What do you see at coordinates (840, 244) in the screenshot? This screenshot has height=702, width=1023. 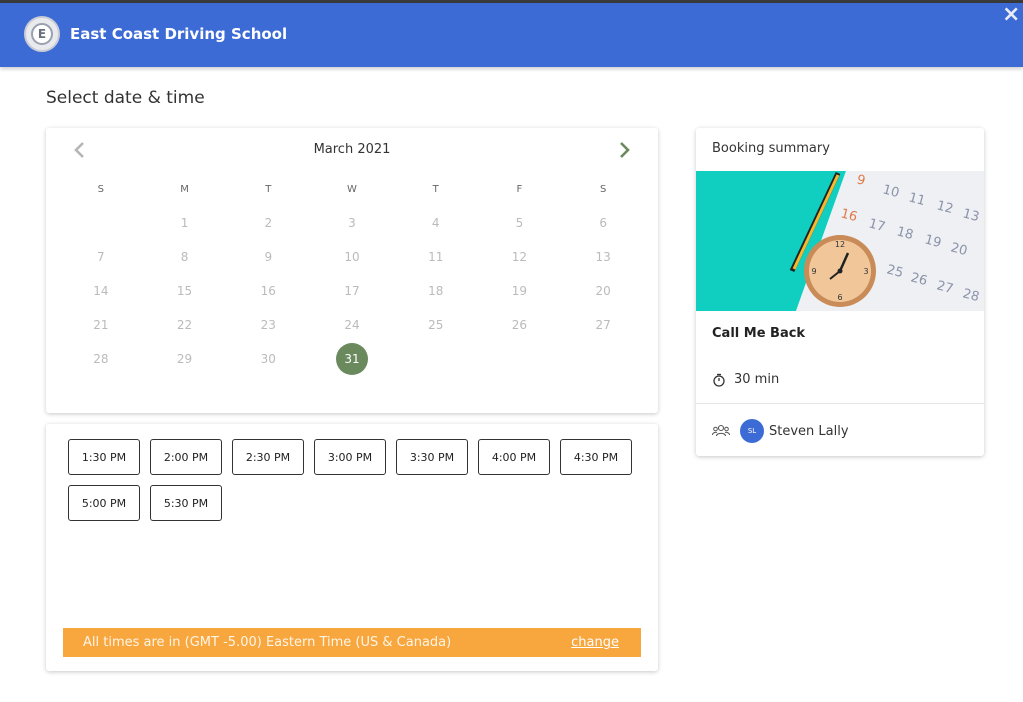 I see `svg-text: 12` at bounding box center [840, 244].